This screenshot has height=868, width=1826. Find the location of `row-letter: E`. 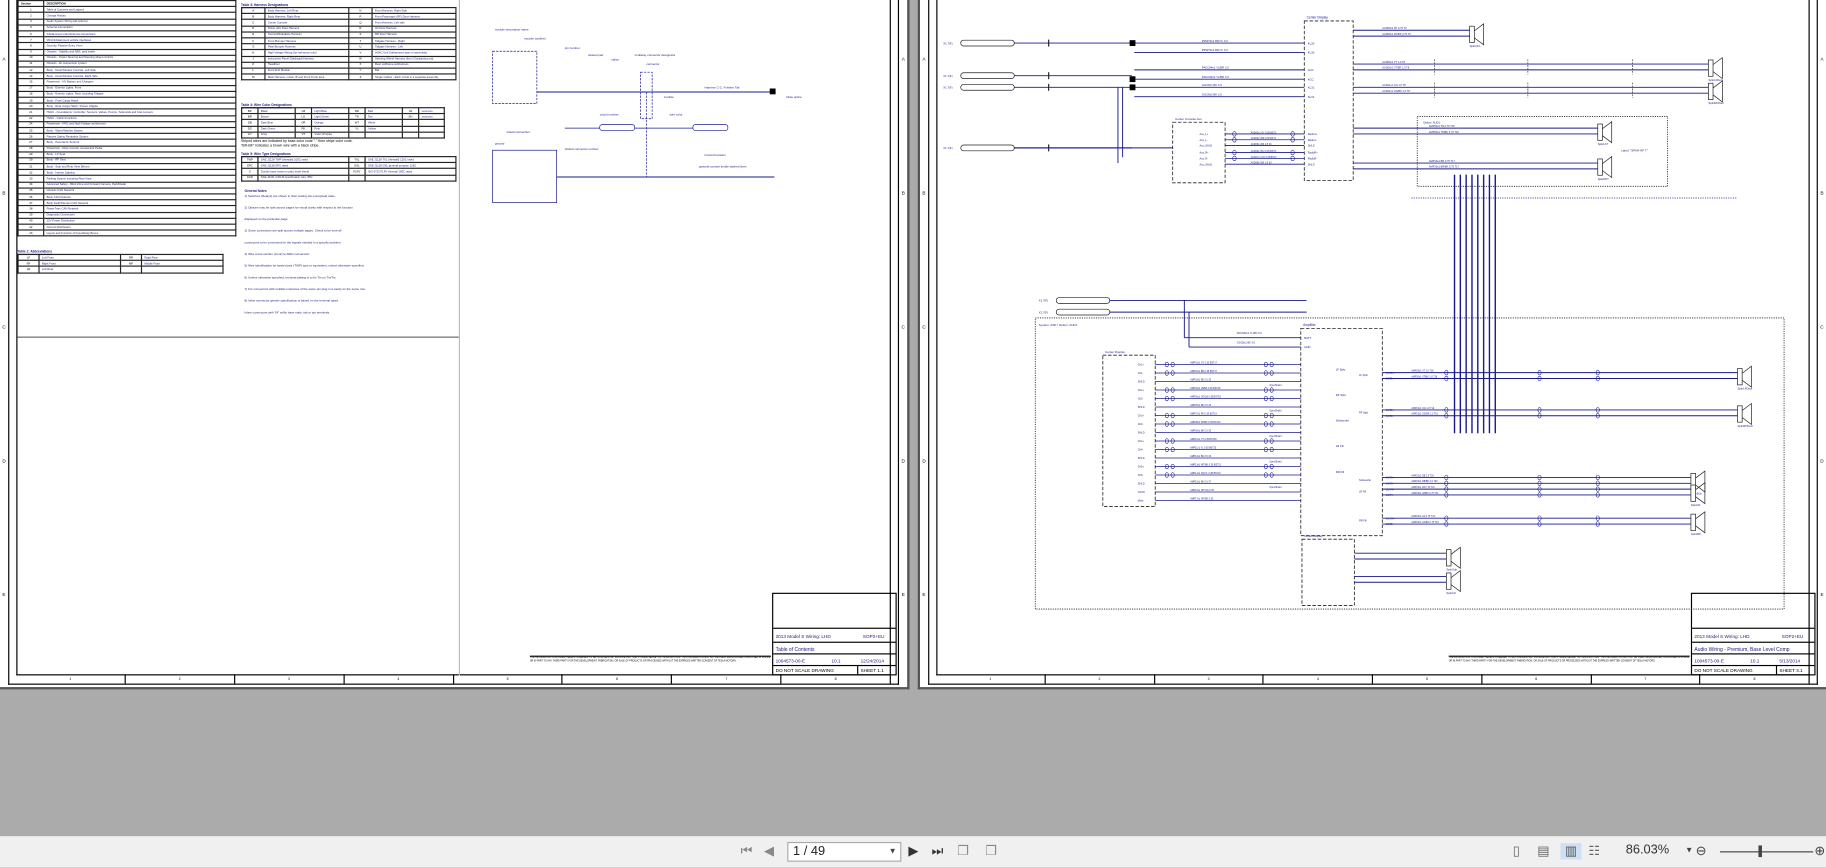

row-letter: E is located at coordinates (4, 594).